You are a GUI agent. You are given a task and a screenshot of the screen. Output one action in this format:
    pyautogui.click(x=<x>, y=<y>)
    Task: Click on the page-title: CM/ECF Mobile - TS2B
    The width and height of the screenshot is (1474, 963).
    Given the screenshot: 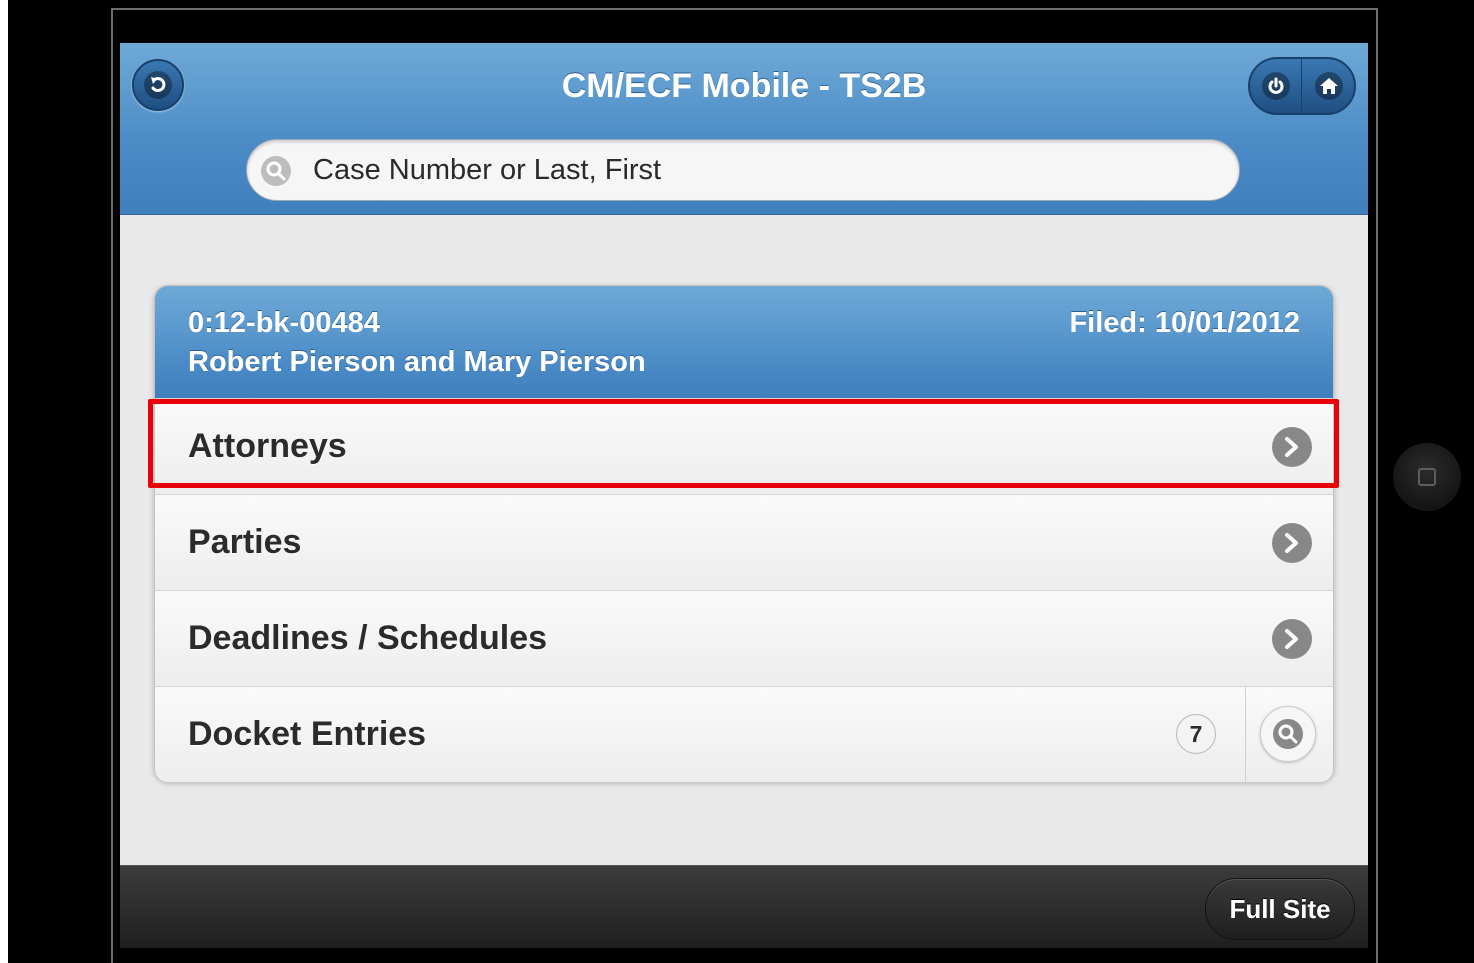 What is the action you would take?
    pyautogui.click(x=744, y=86)
    